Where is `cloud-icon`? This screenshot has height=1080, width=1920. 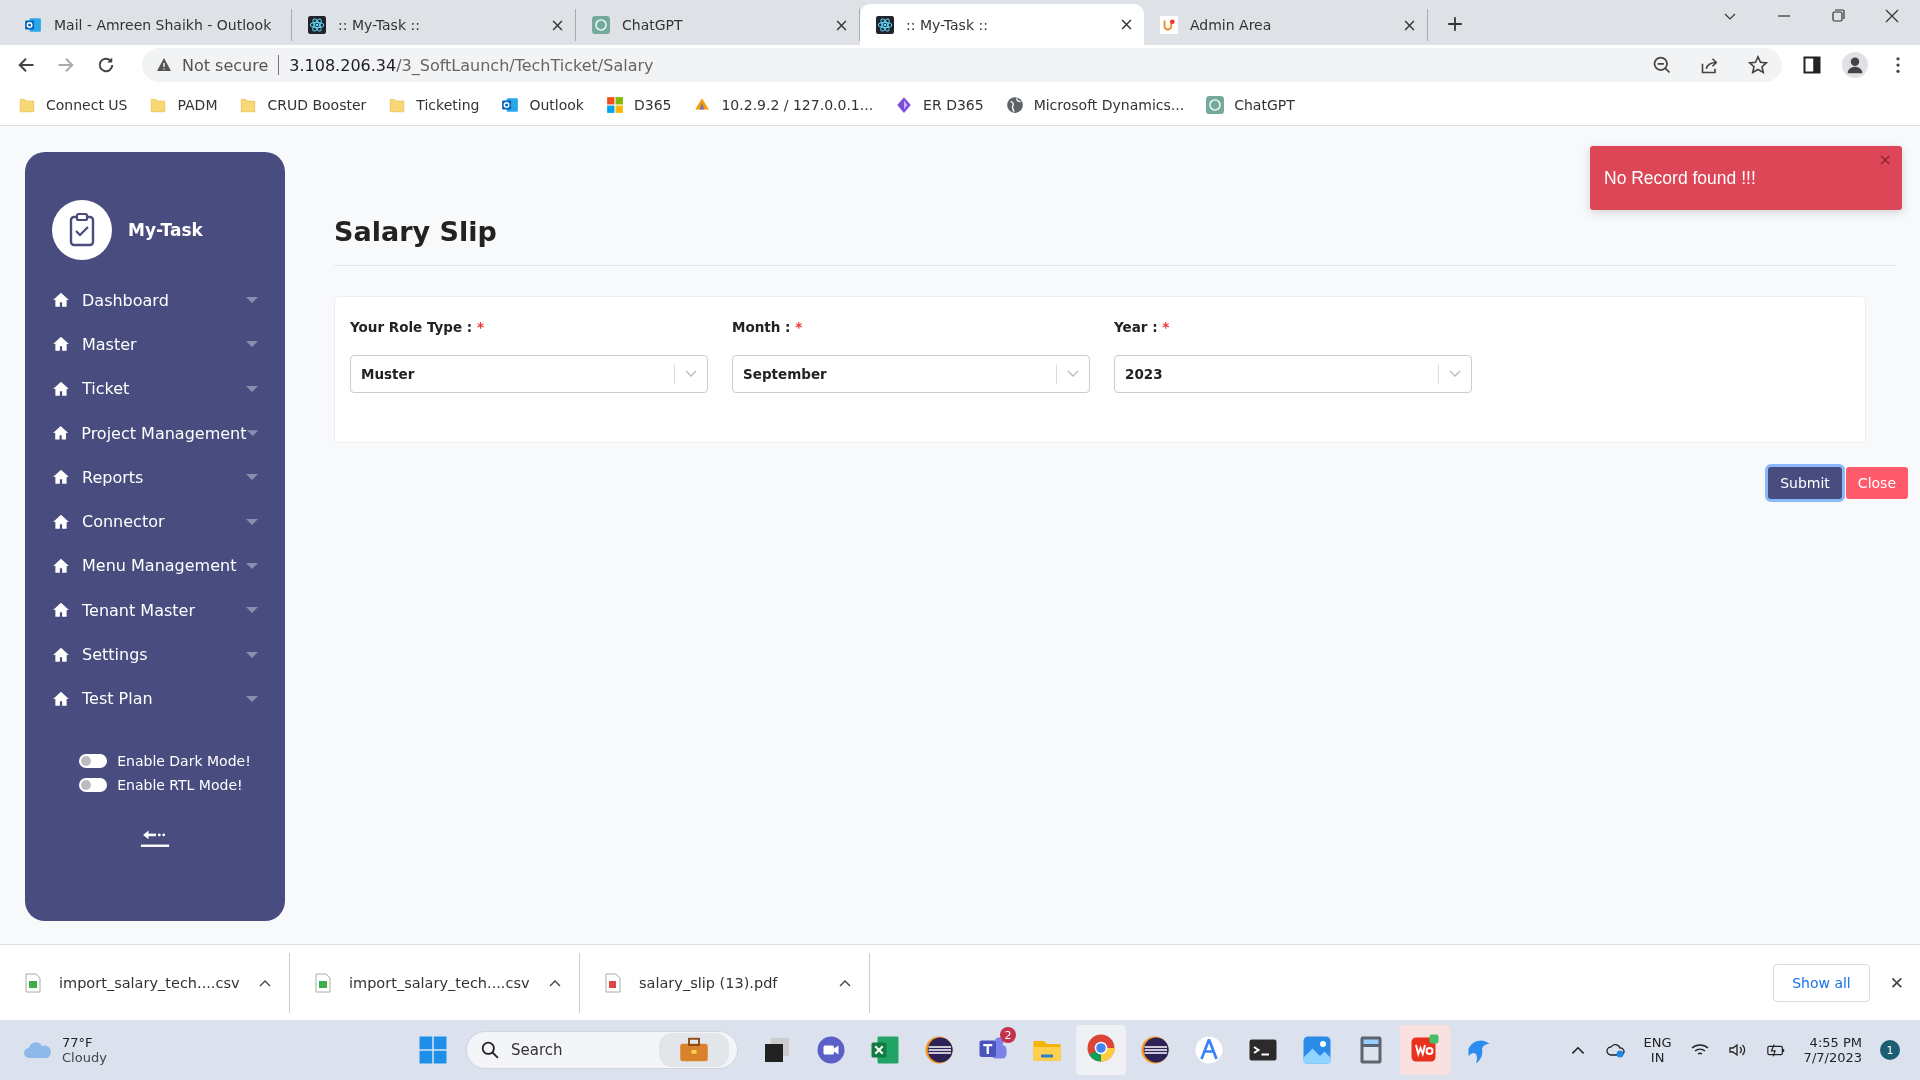
cloud-icon is located at coordinates (38, 1050).